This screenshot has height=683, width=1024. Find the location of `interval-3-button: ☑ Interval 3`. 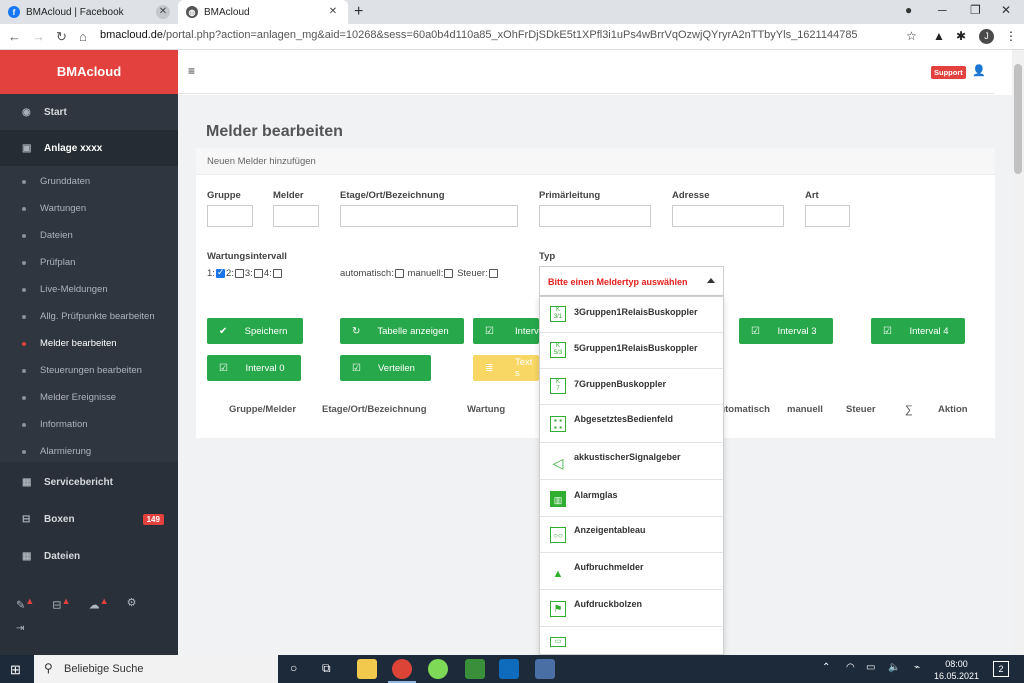

interval-3-button: ☑ Interval 3 is located at coordinates (786, 331).